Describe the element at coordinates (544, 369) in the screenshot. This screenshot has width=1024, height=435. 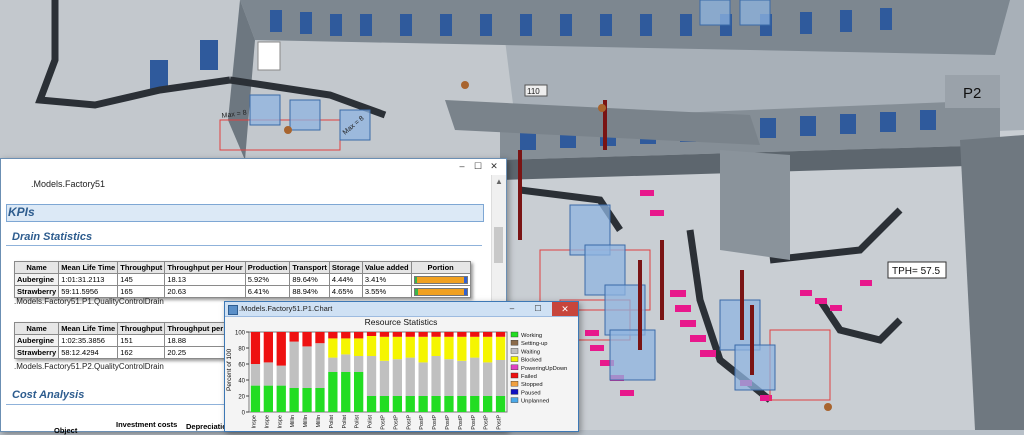
I see `legend-entry: PoweringUpDown` at that location.